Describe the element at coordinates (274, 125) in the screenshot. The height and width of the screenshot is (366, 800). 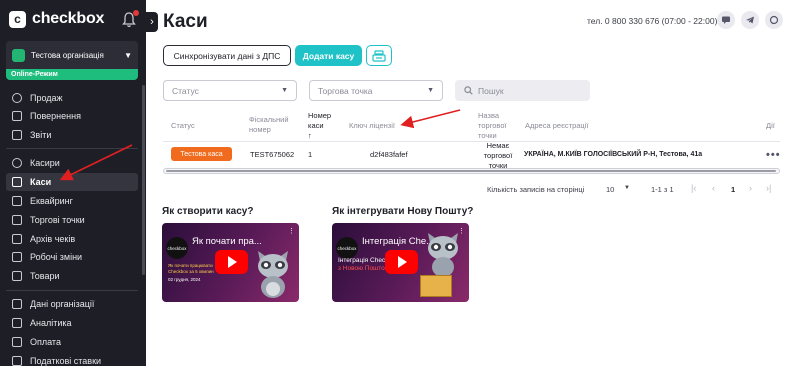
I see `col-header-fiscal: Фіскальний номер` at that location.